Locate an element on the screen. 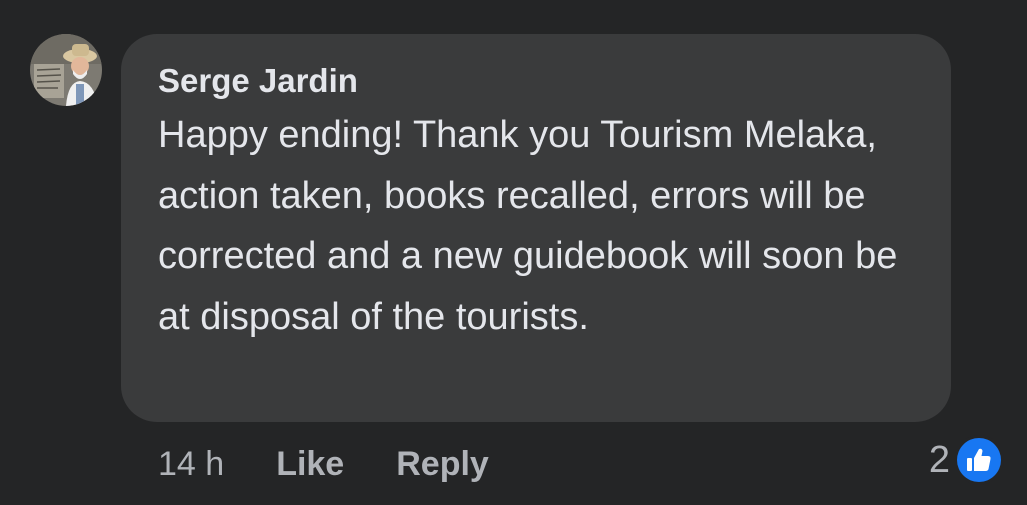 The height and width of the screenshot is (505, 1027). avatar-photo is located at coordinates (66, 70).